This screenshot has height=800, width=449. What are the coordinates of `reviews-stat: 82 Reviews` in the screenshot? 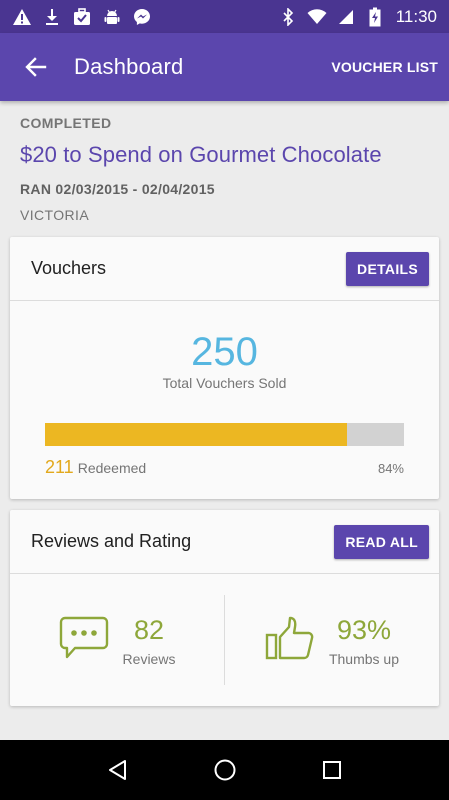 It's located at (117, 640).